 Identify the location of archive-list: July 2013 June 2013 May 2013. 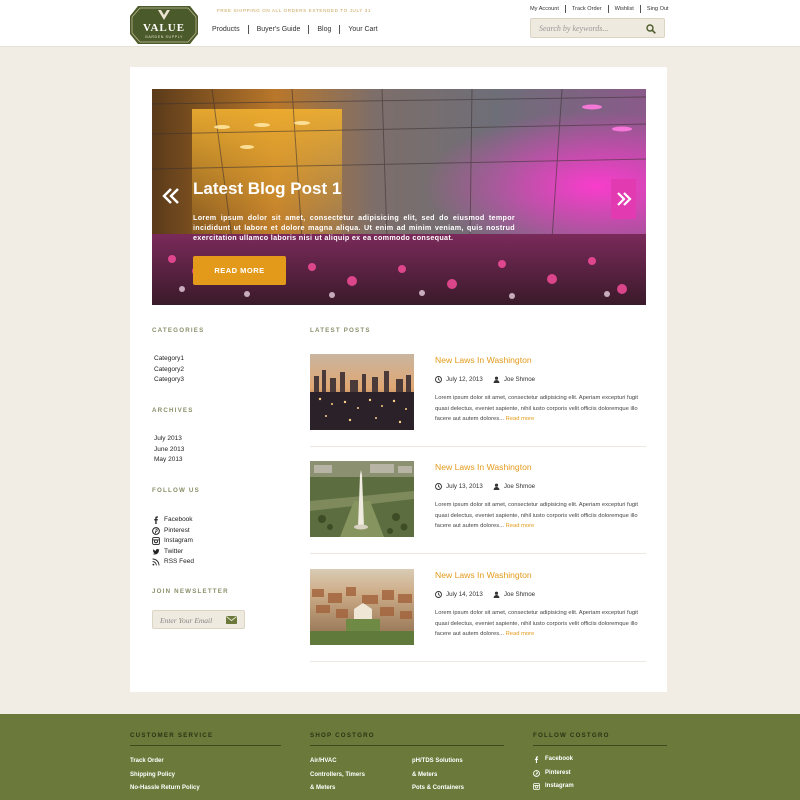
(169, 450).